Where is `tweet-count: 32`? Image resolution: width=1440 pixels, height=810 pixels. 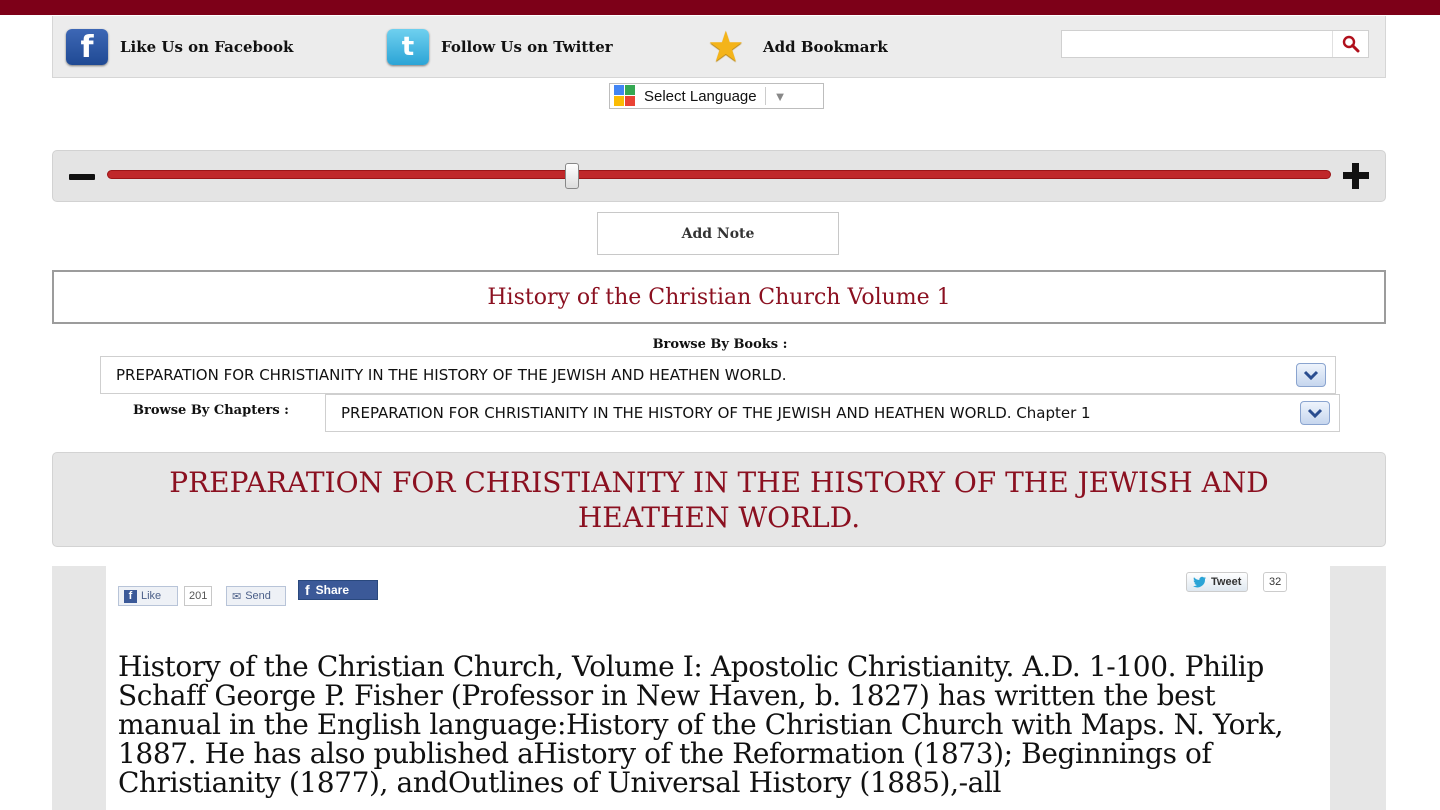 tweet-count: 32 is located at coordinates (1275, 582).